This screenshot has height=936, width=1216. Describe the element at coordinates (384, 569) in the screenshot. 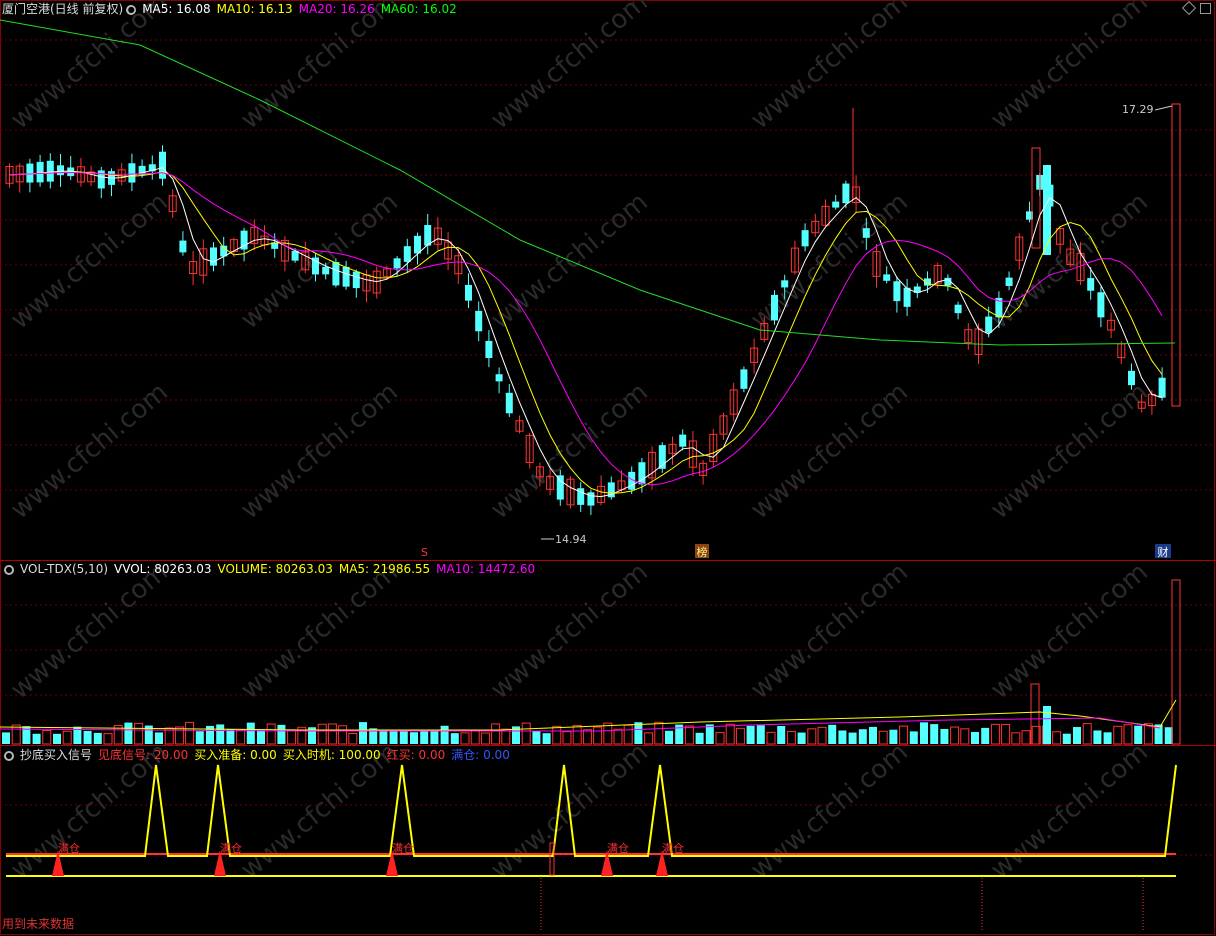

I see `vol_header-item-2: MA5: 21986.55` at that location.